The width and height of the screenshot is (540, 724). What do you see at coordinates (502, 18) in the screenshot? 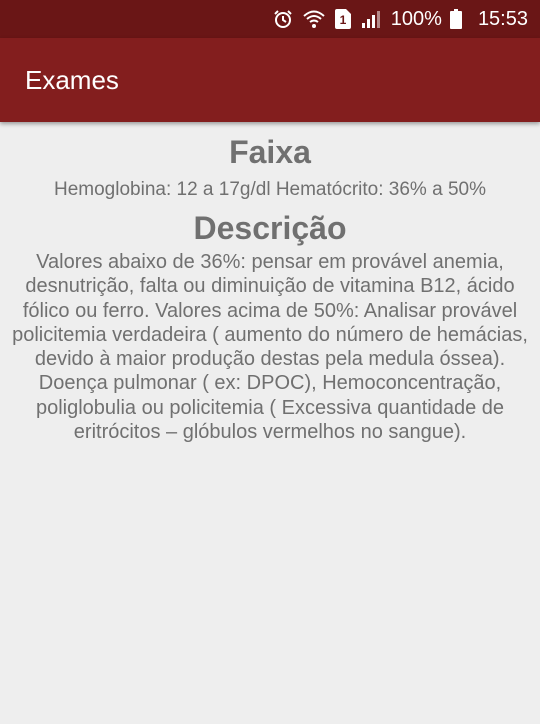
I see `clock: 15:53` at bounding box center [502, 18].